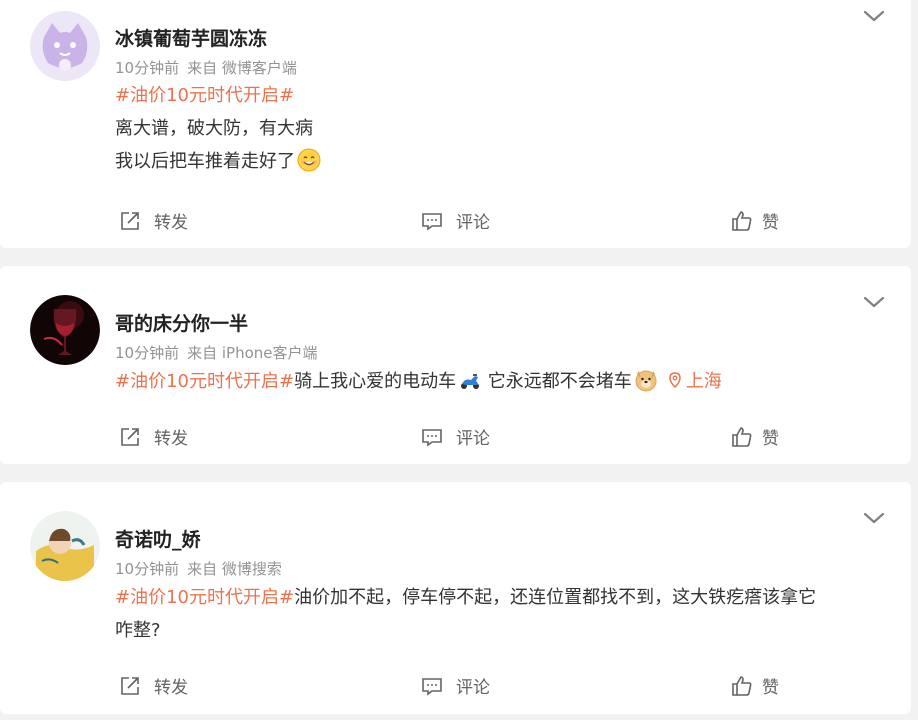  I want to click on post-source: 来自 iPhone客户端, so click(252, 353).